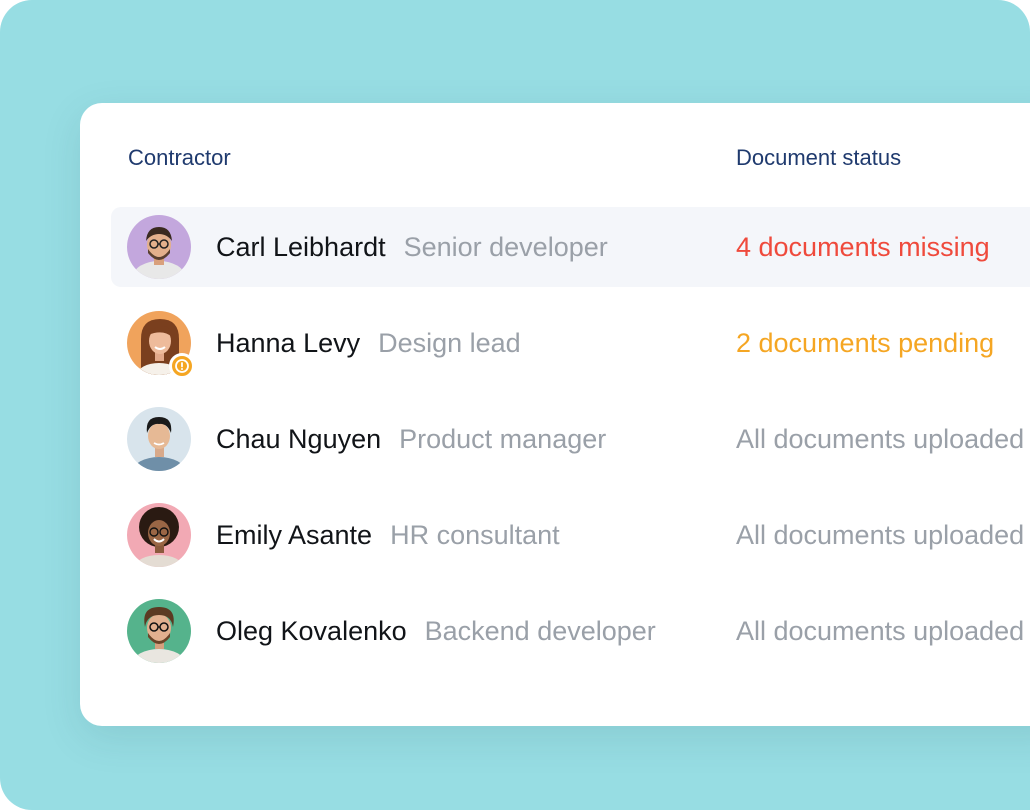 The image size is (1030, 810). What do you see at coordinates (865, 343) in the screenshot?
I see `document-status: 2 documents pending` at bounding box center [865, 343].